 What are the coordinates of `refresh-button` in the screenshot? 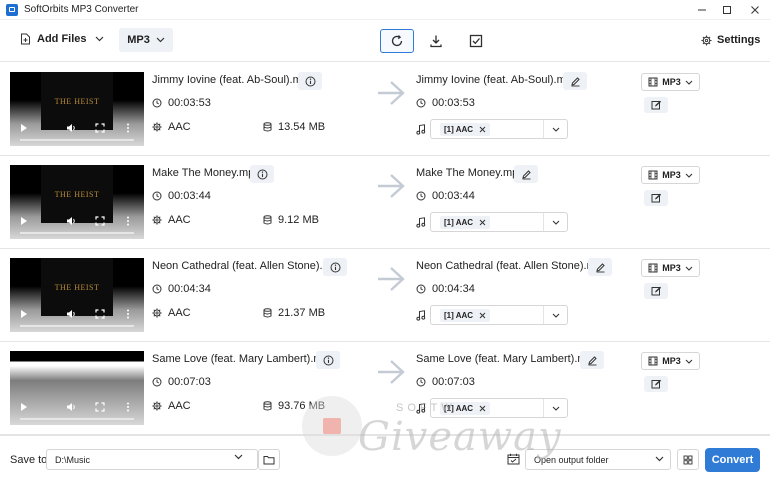 It's located at (397, 41).